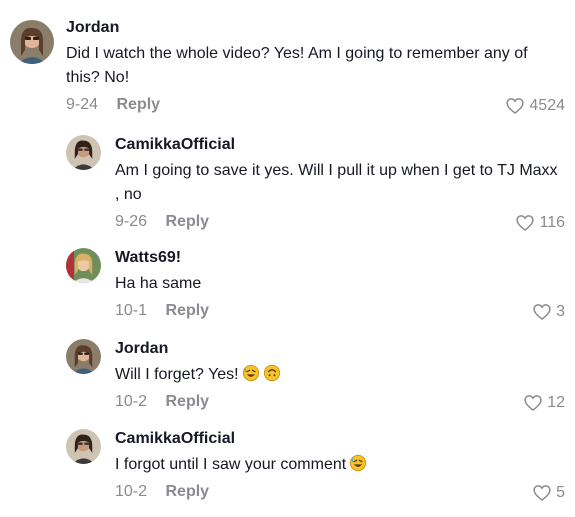  I want to click on like-button: 116, so click(540, 223).